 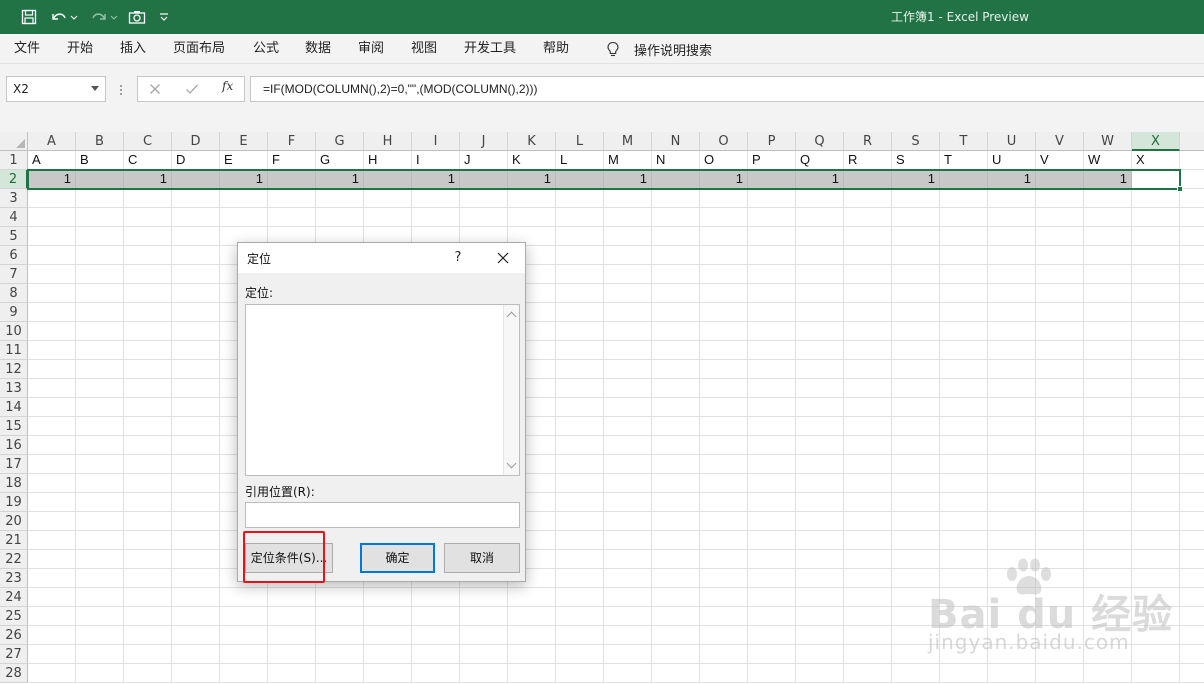 I want to click on cell-K4, so click(x=532, y=217).